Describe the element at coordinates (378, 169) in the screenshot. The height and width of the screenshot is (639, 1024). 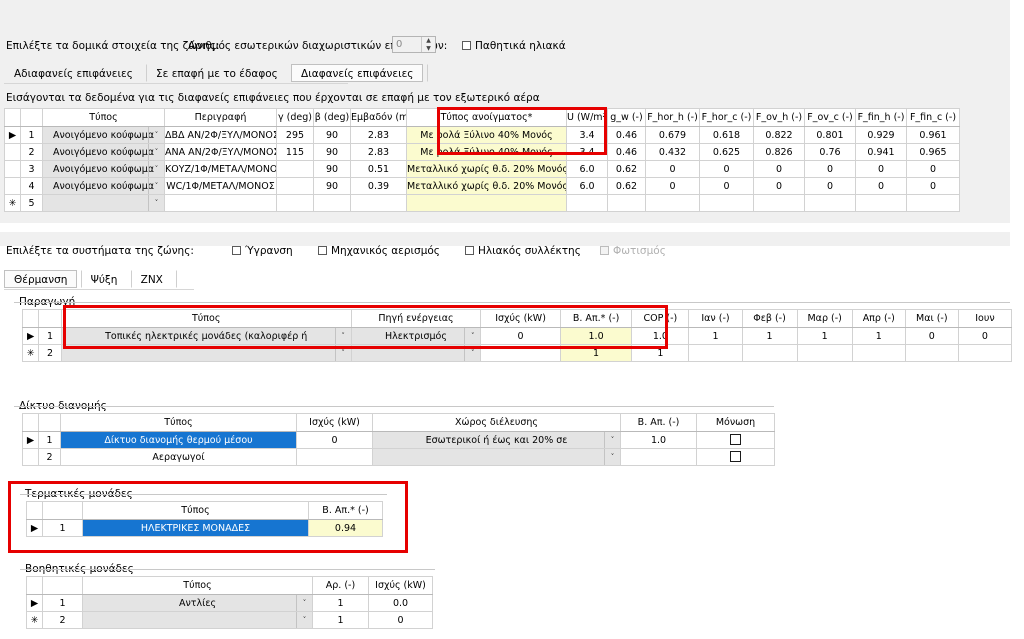
I see `row-area: 0.51` at that location.